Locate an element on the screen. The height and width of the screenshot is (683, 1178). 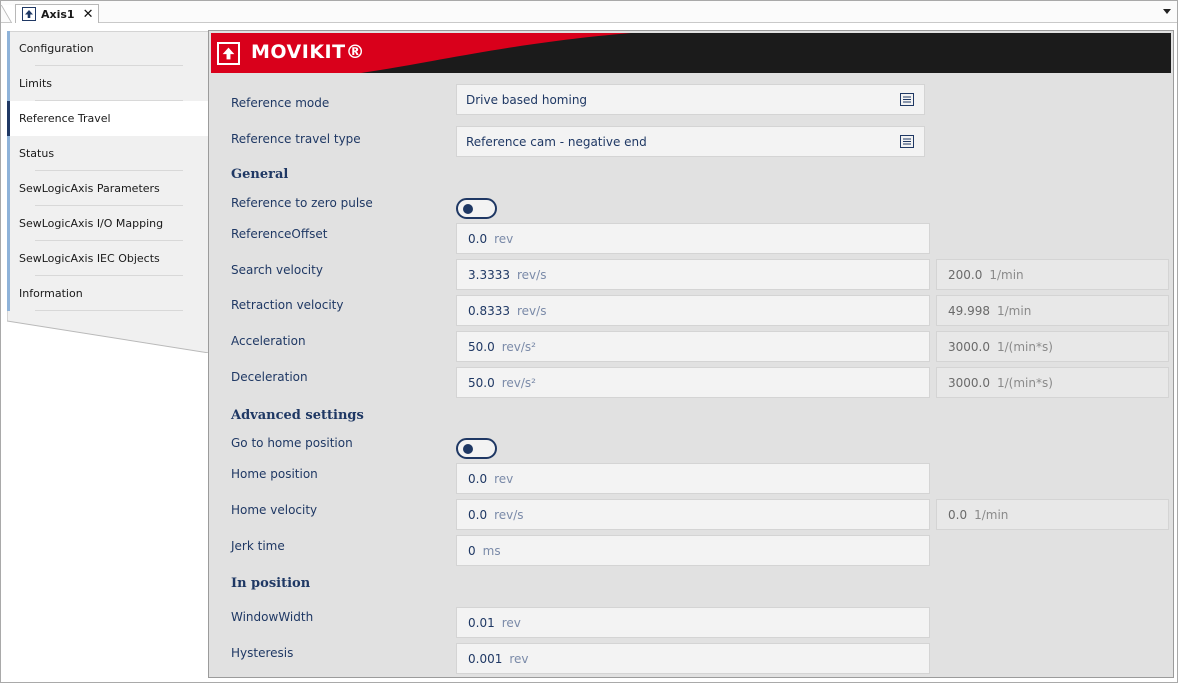
sidebar-item-sewlogicaxis-iec-objects: SewLogicAxis IEC Objects is located at coordinates (108, 258).